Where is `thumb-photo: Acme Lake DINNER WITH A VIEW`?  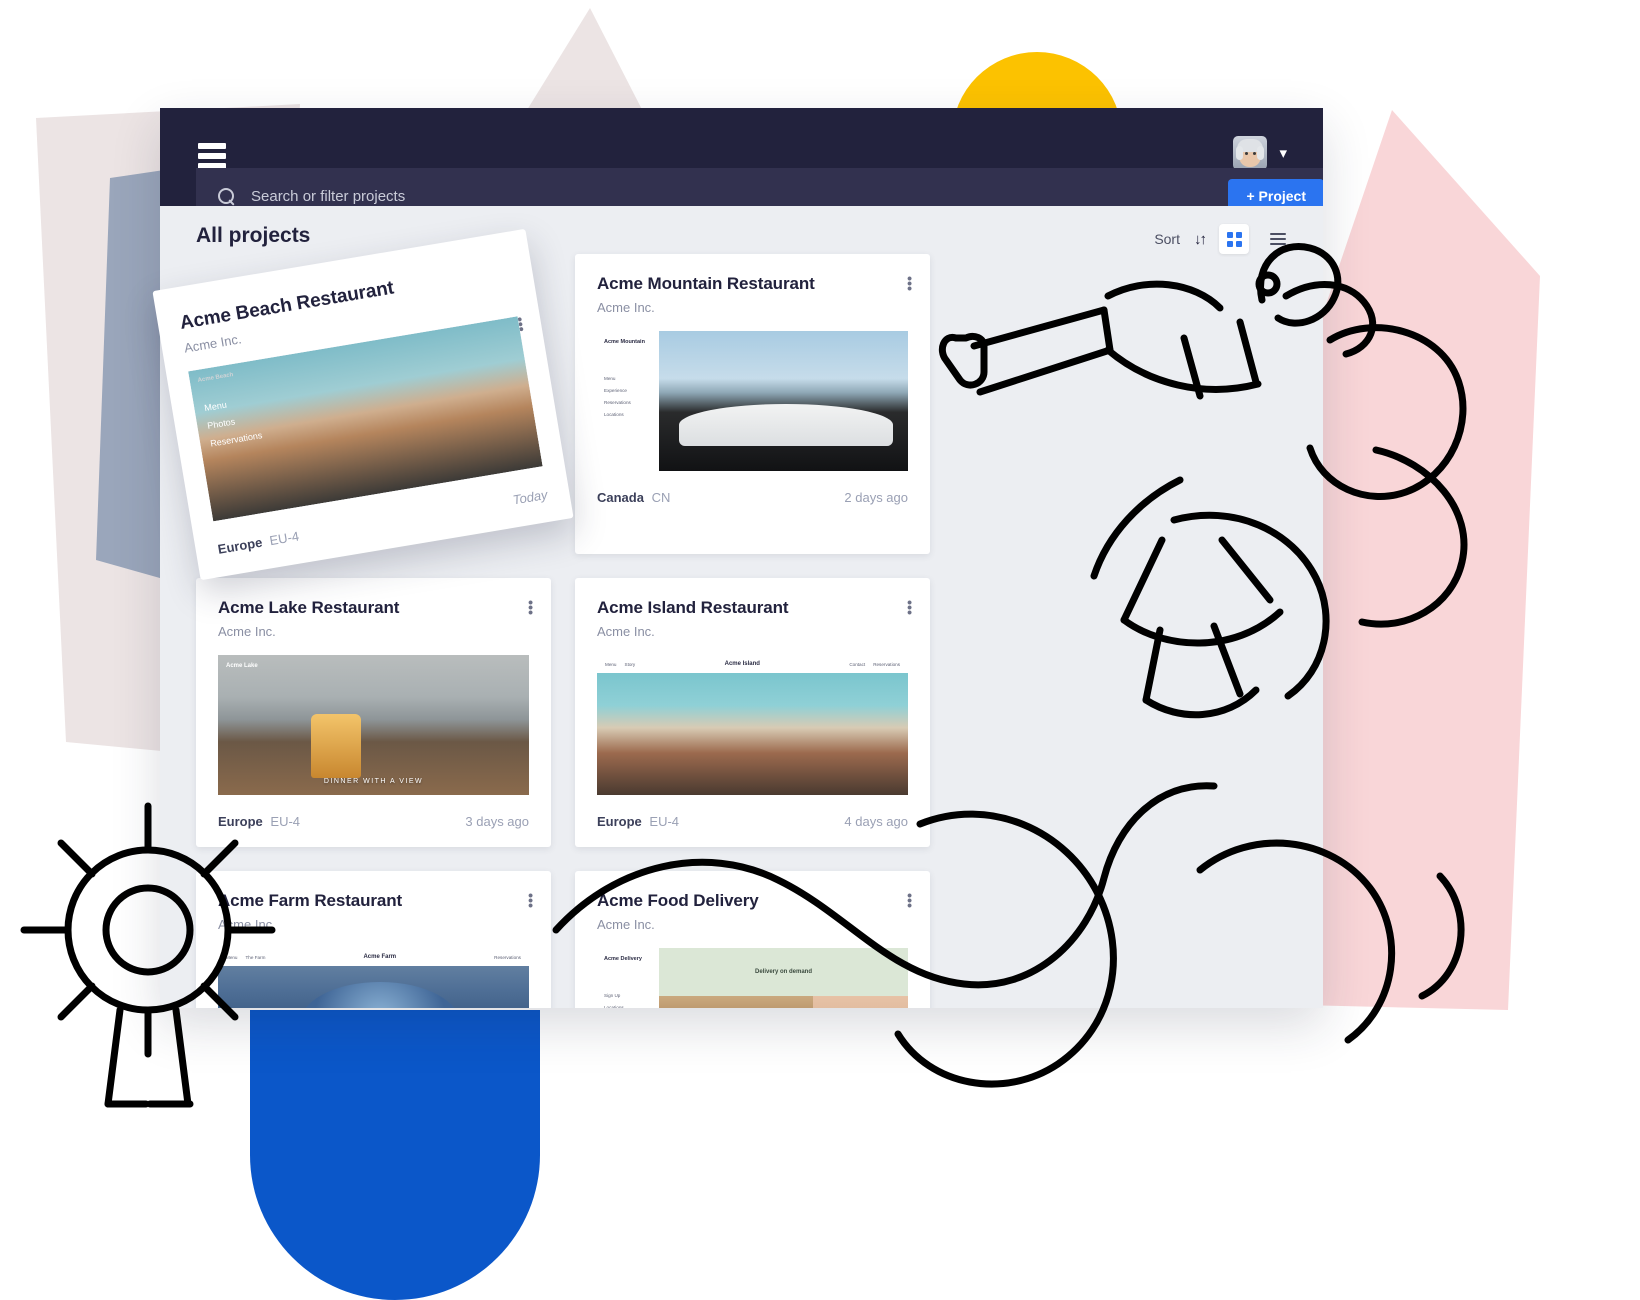
thumb-photo: Acme Lake DINNER WITH A VIEW is located at coordinates (373, 725).